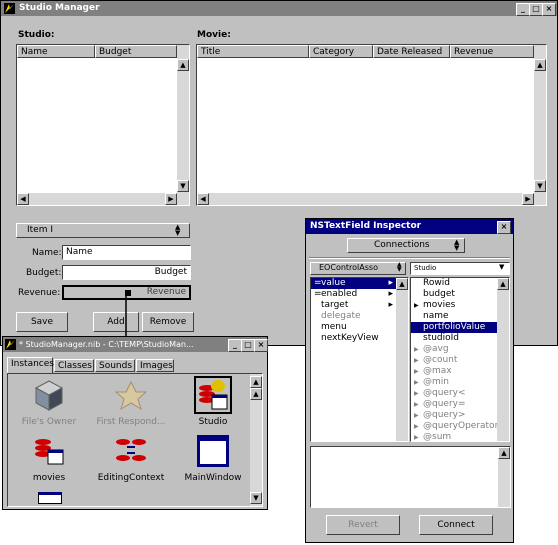  Describe the element at coordinates (454, 436) in the screenshot. I see `key-row: ▶ @sum` at that location.